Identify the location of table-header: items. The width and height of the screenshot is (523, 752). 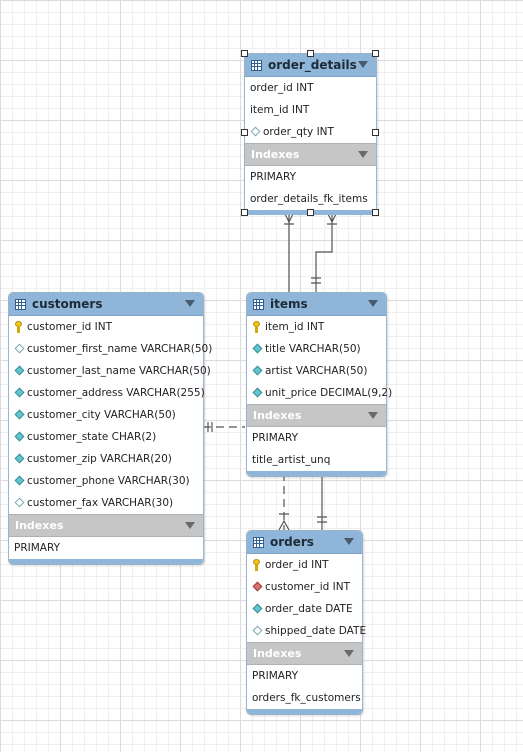
(316, 304).